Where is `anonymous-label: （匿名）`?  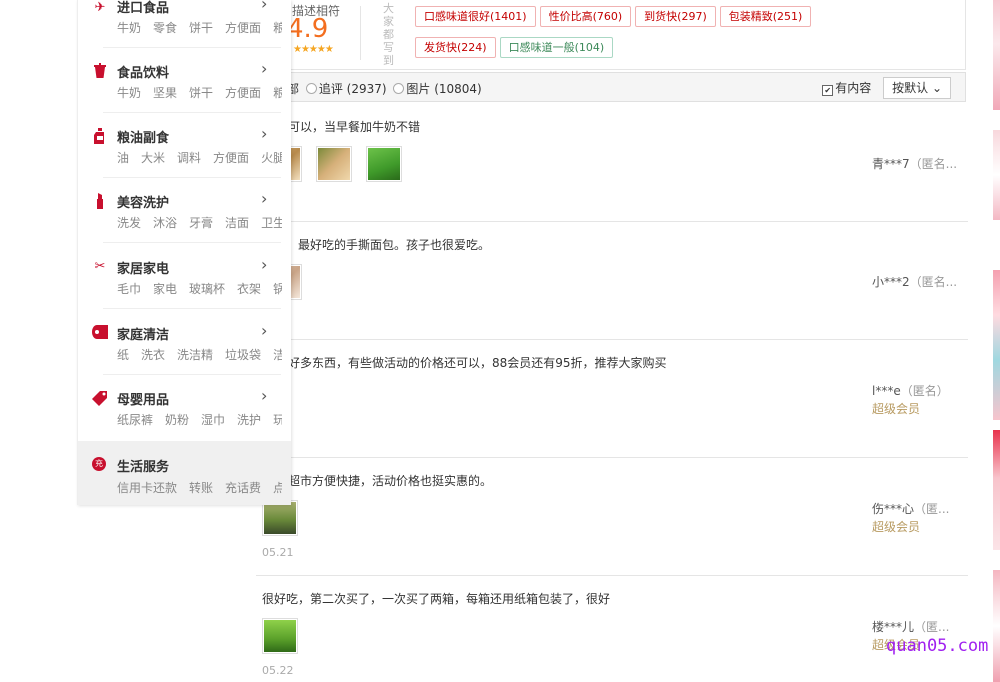
anonymous-label: （匿名） is located at coordinates (924, 391).